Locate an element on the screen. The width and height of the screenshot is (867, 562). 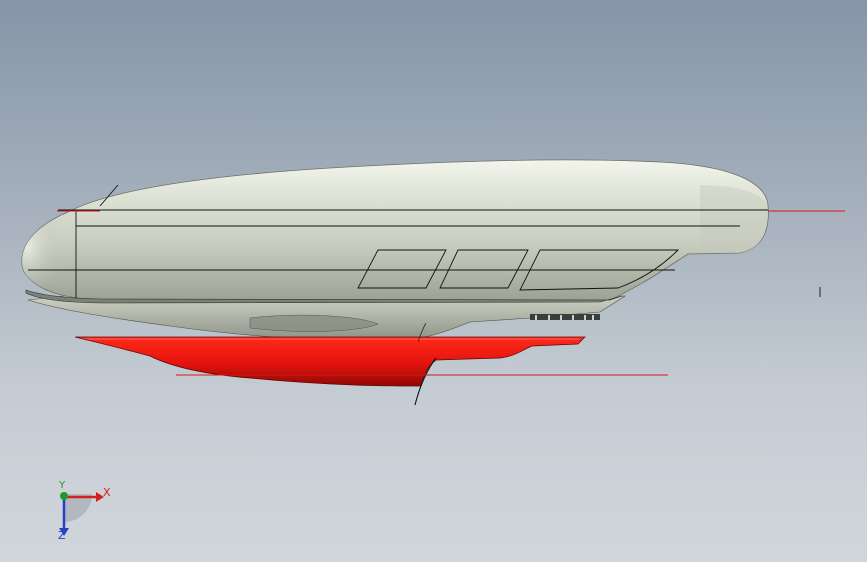
x-axis-label: X is located at coordinates (107, 492).